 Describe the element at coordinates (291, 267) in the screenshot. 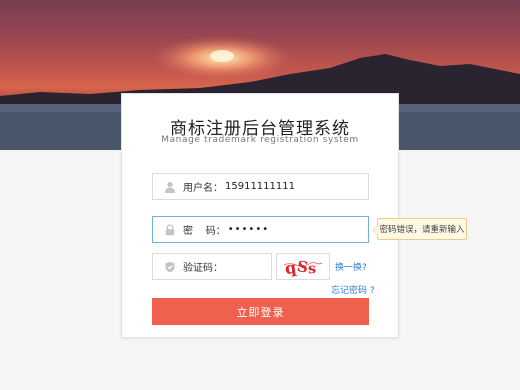

I see `svg-text: q` at that location.